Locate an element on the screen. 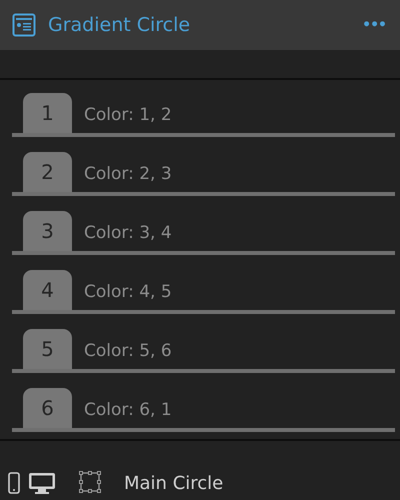  number-tab: 4 is located at coordinates (47, 290).